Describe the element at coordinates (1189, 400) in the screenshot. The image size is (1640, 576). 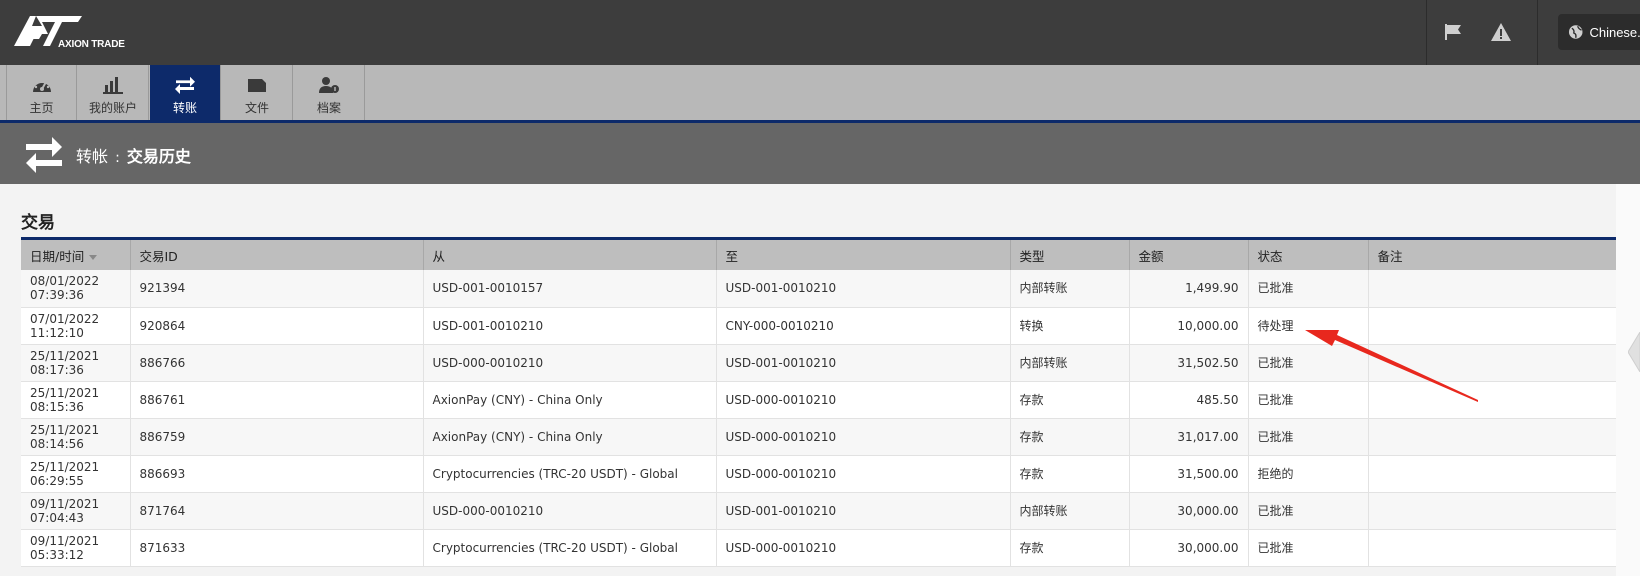
I see `cell-amount: 485.50` at that location.